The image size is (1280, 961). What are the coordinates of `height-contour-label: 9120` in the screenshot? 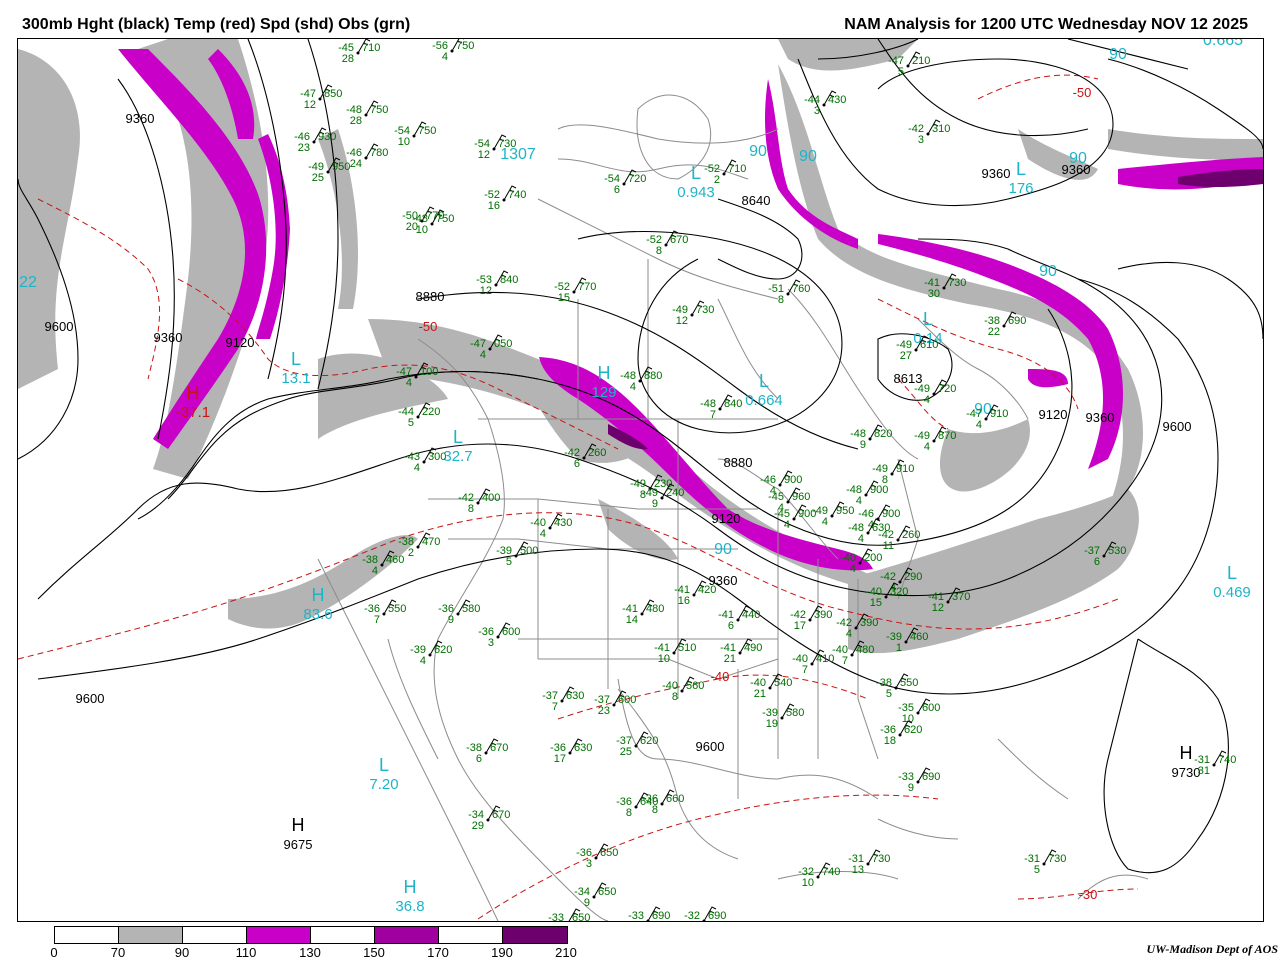 It's located at (1053, 414).